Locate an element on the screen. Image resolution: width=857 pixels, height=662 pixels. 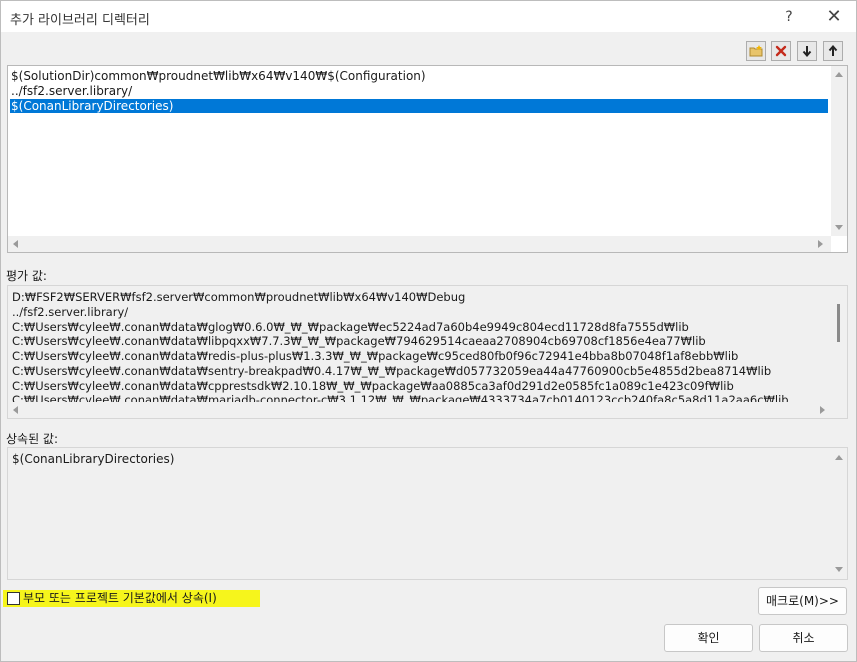
inherited-vertical-scrollbar is located at coordinates (839, 513).